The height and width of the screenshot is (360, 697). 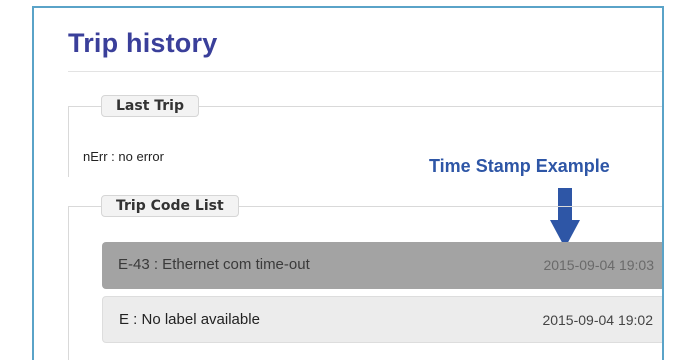 What do you see at coordinates (170, 206) in the screenshot?
I see `trip-code-list-legend: Trip Code List` at bounding box center [170, 206].